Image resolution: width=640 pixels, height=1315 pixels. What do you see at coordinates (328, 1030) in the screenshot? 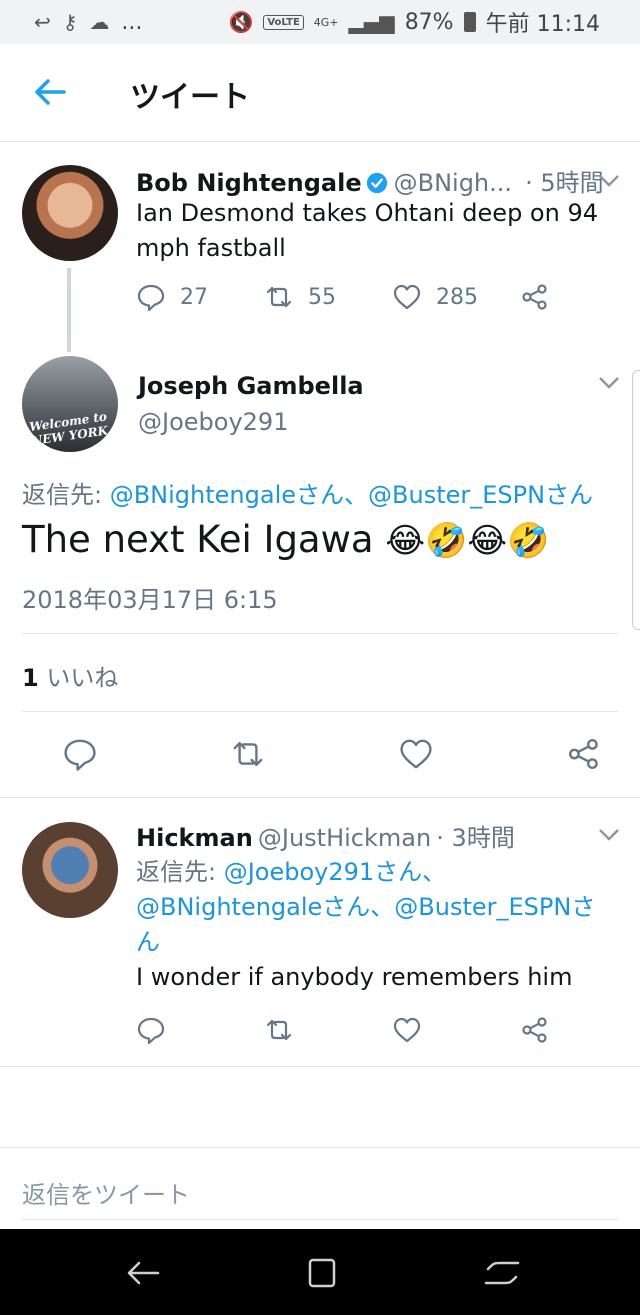
I see `retweet-button` at bounding box center [328, 1030].